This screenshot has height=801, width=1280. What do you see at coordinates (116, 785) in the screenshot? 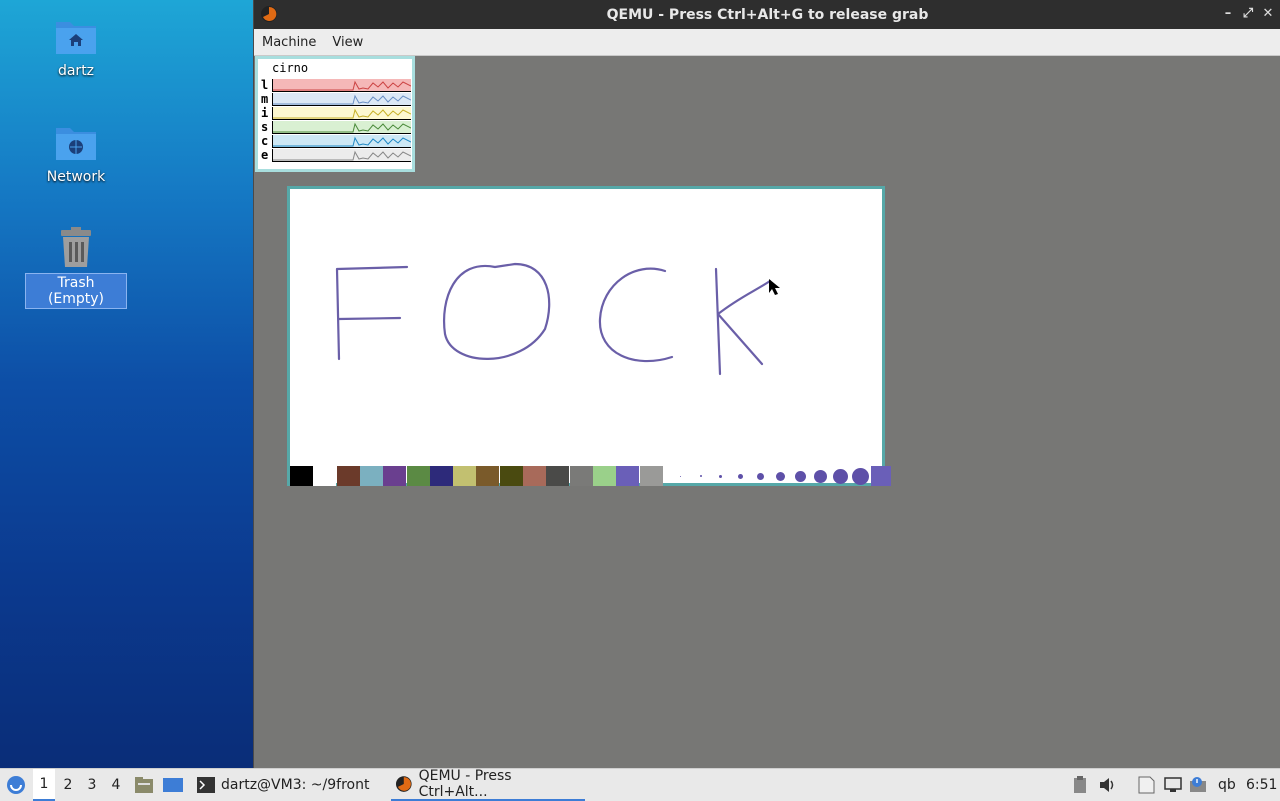
I see `workspace-4: 4` at bounding box center [116, 785].